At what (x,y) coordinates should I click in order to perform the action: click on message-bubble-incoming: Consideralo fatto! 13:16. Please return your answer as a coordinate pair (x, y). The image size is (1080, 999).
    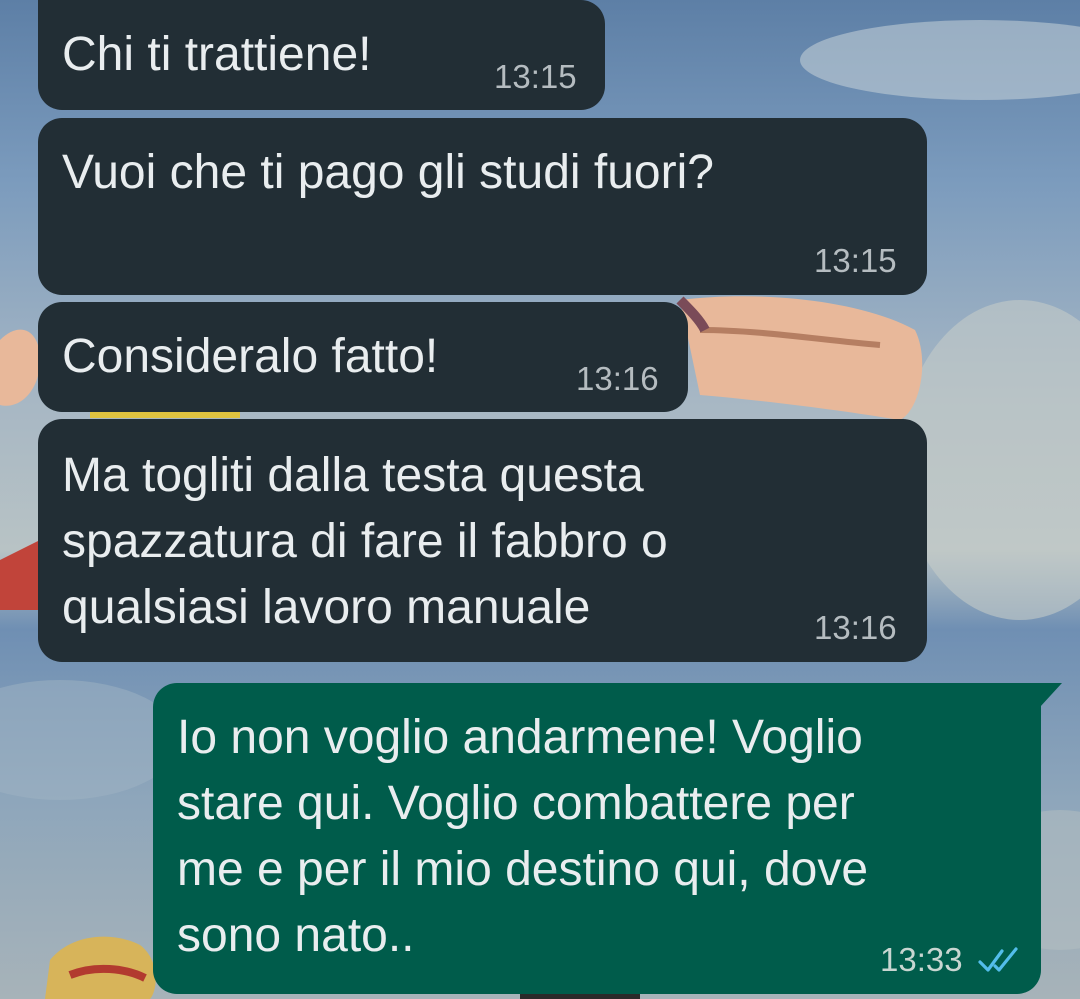
    Looking at the image, I should click on (363, 357).